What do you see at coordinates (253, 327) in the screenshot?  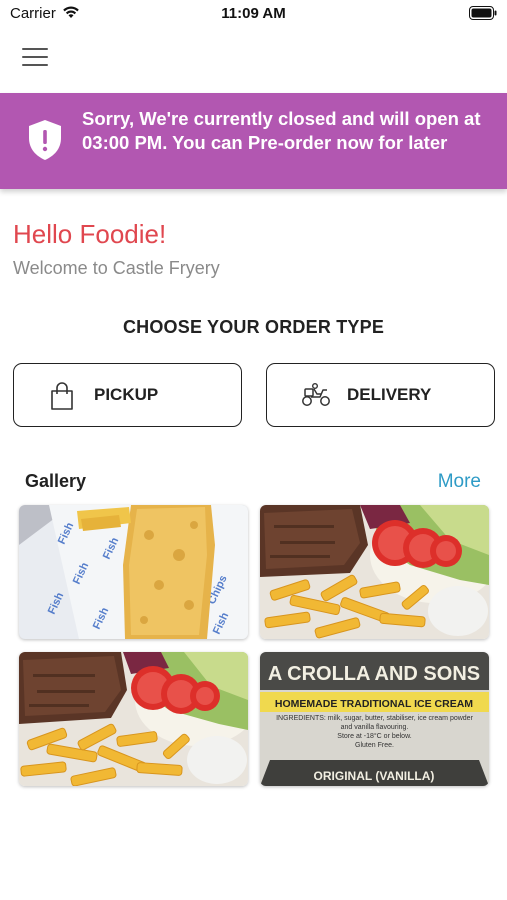 I see `order-type-heading: CHOOSE YOUR ORDER TYPE` at bounding box center [253, 327].